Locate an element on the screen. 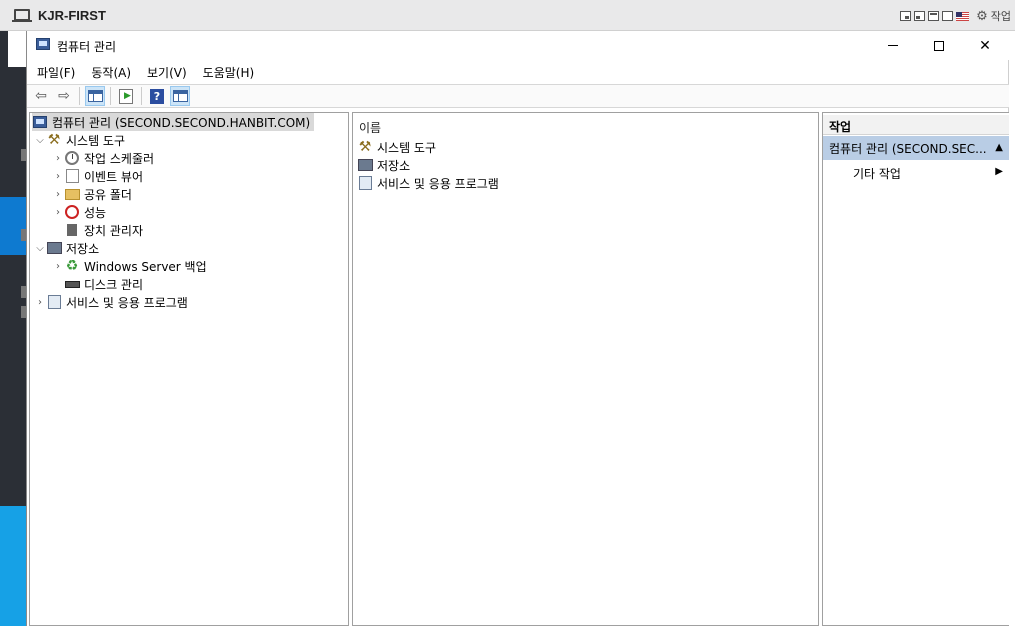 Image resolution: width=1015 pixels, height=626 pixels. tree-item-system-tools: ⌵ ⚒ 시스템 도구 is located at coordinates (79, 140).